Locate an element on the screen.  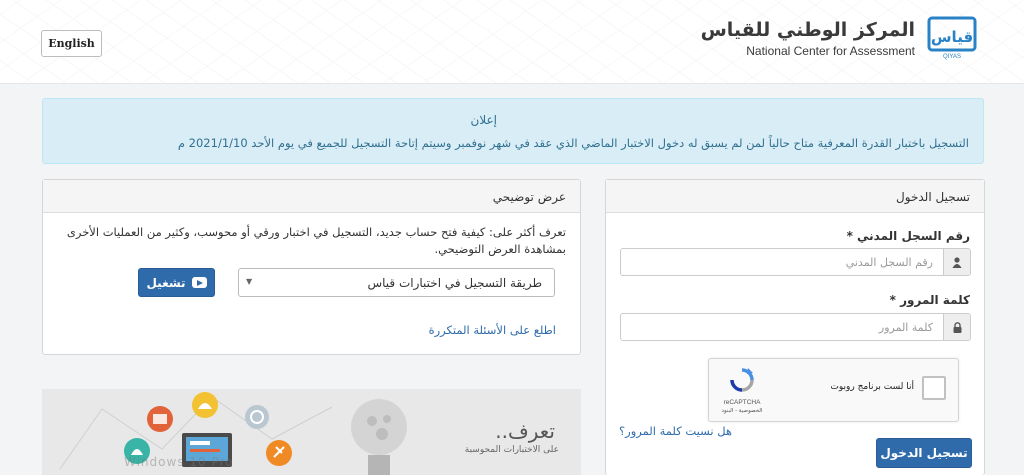
play-button-label: تشغيل is located at coordinates (166, 282).